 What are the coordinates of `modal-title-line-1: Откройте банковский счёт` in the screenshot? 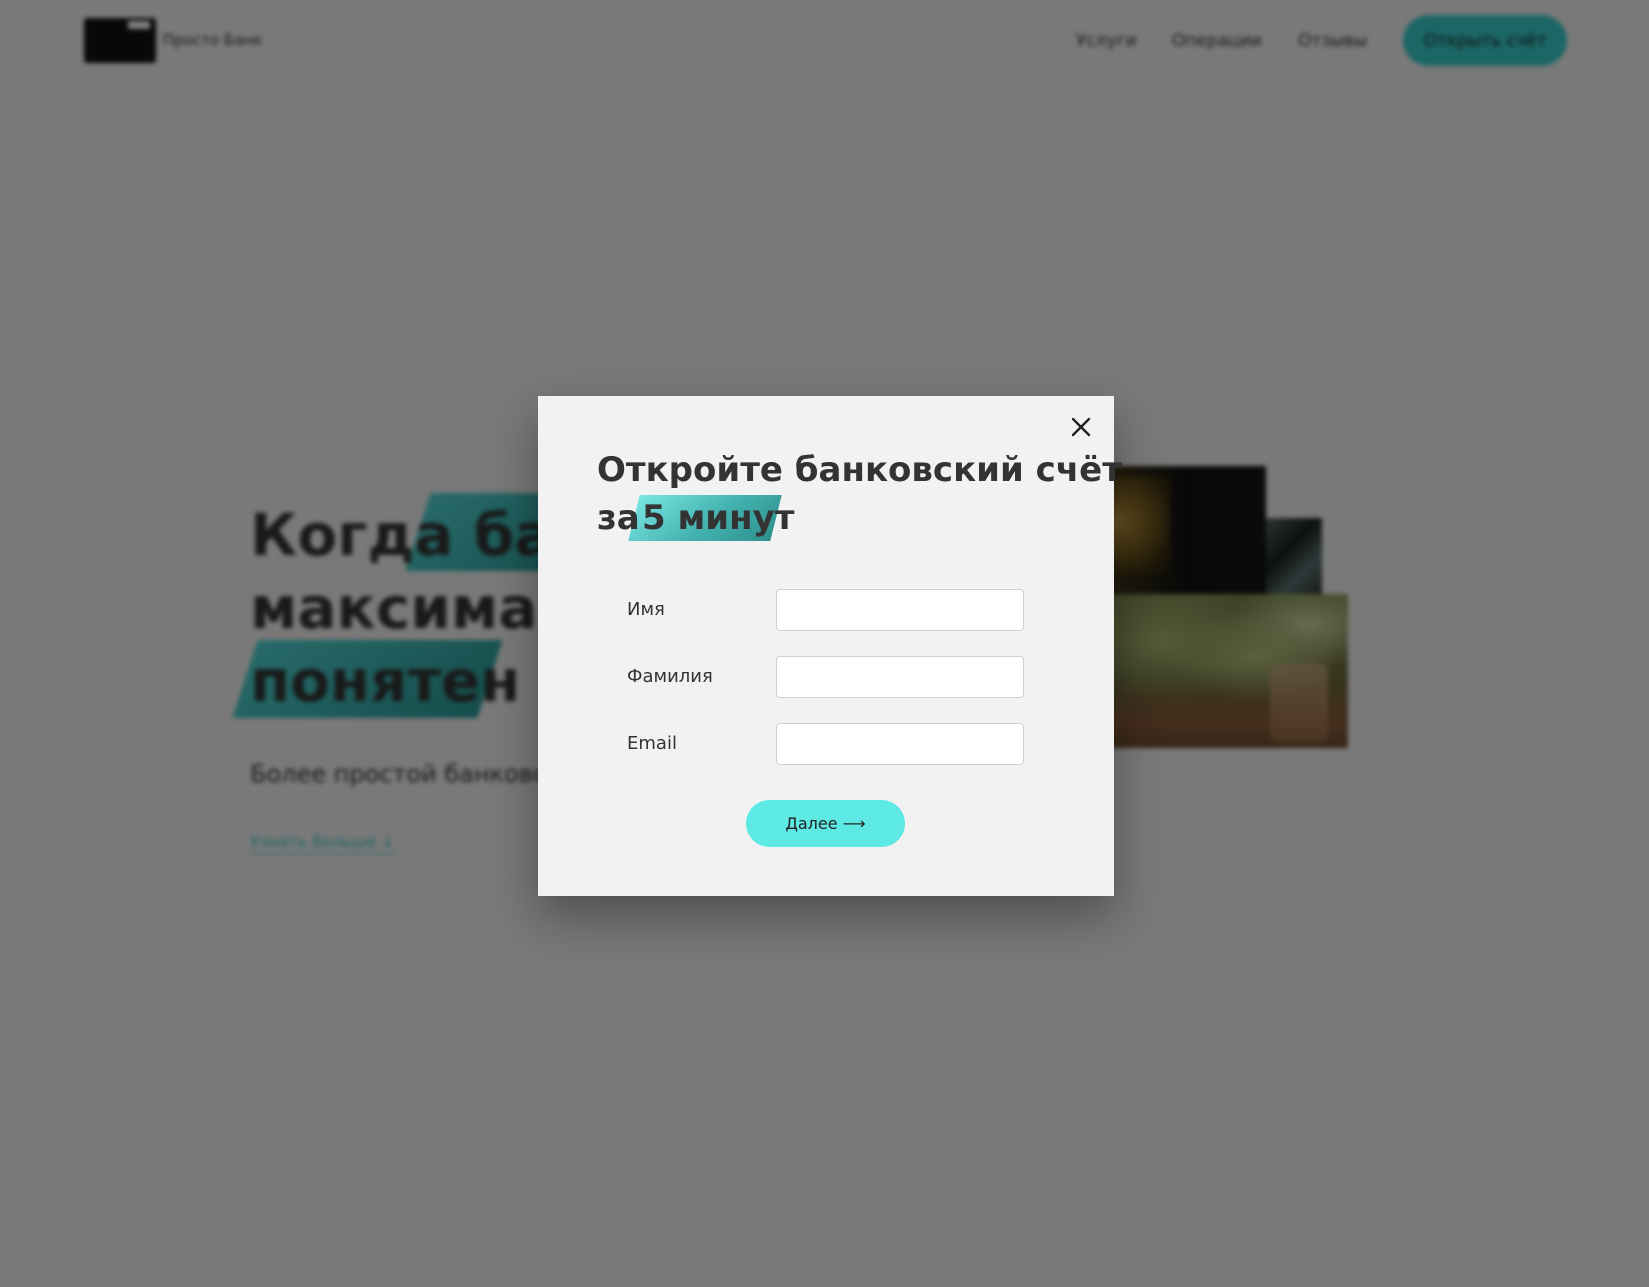 It's located at (859, 470).